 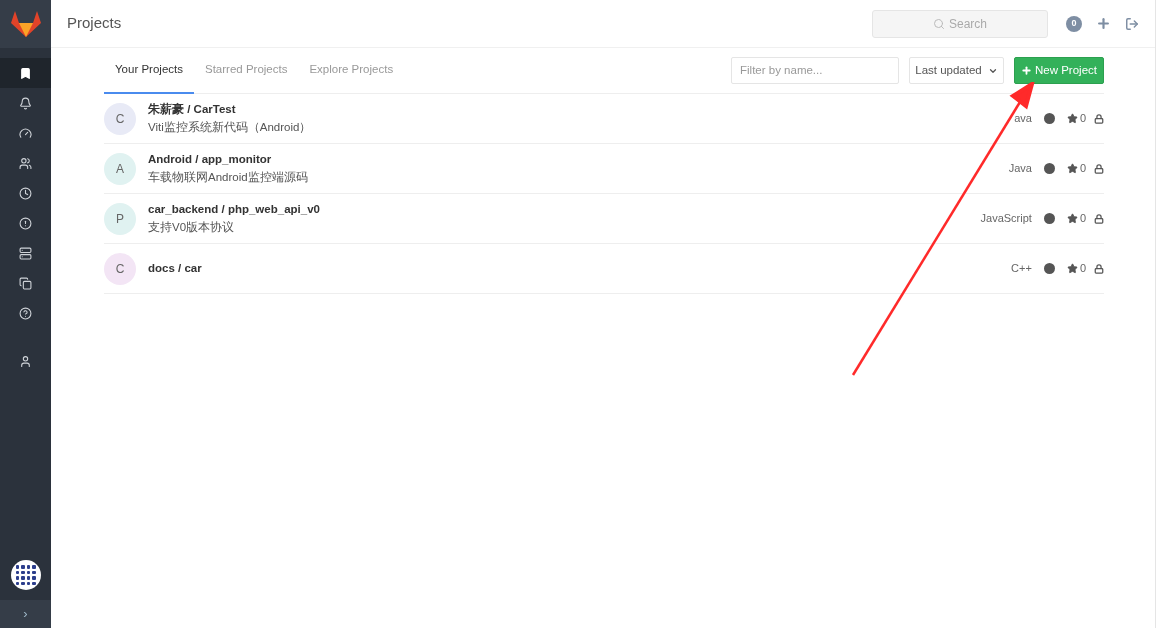 I want to click on project-name: 朱薪豪 / CarTest, so click(x=230, y=110).